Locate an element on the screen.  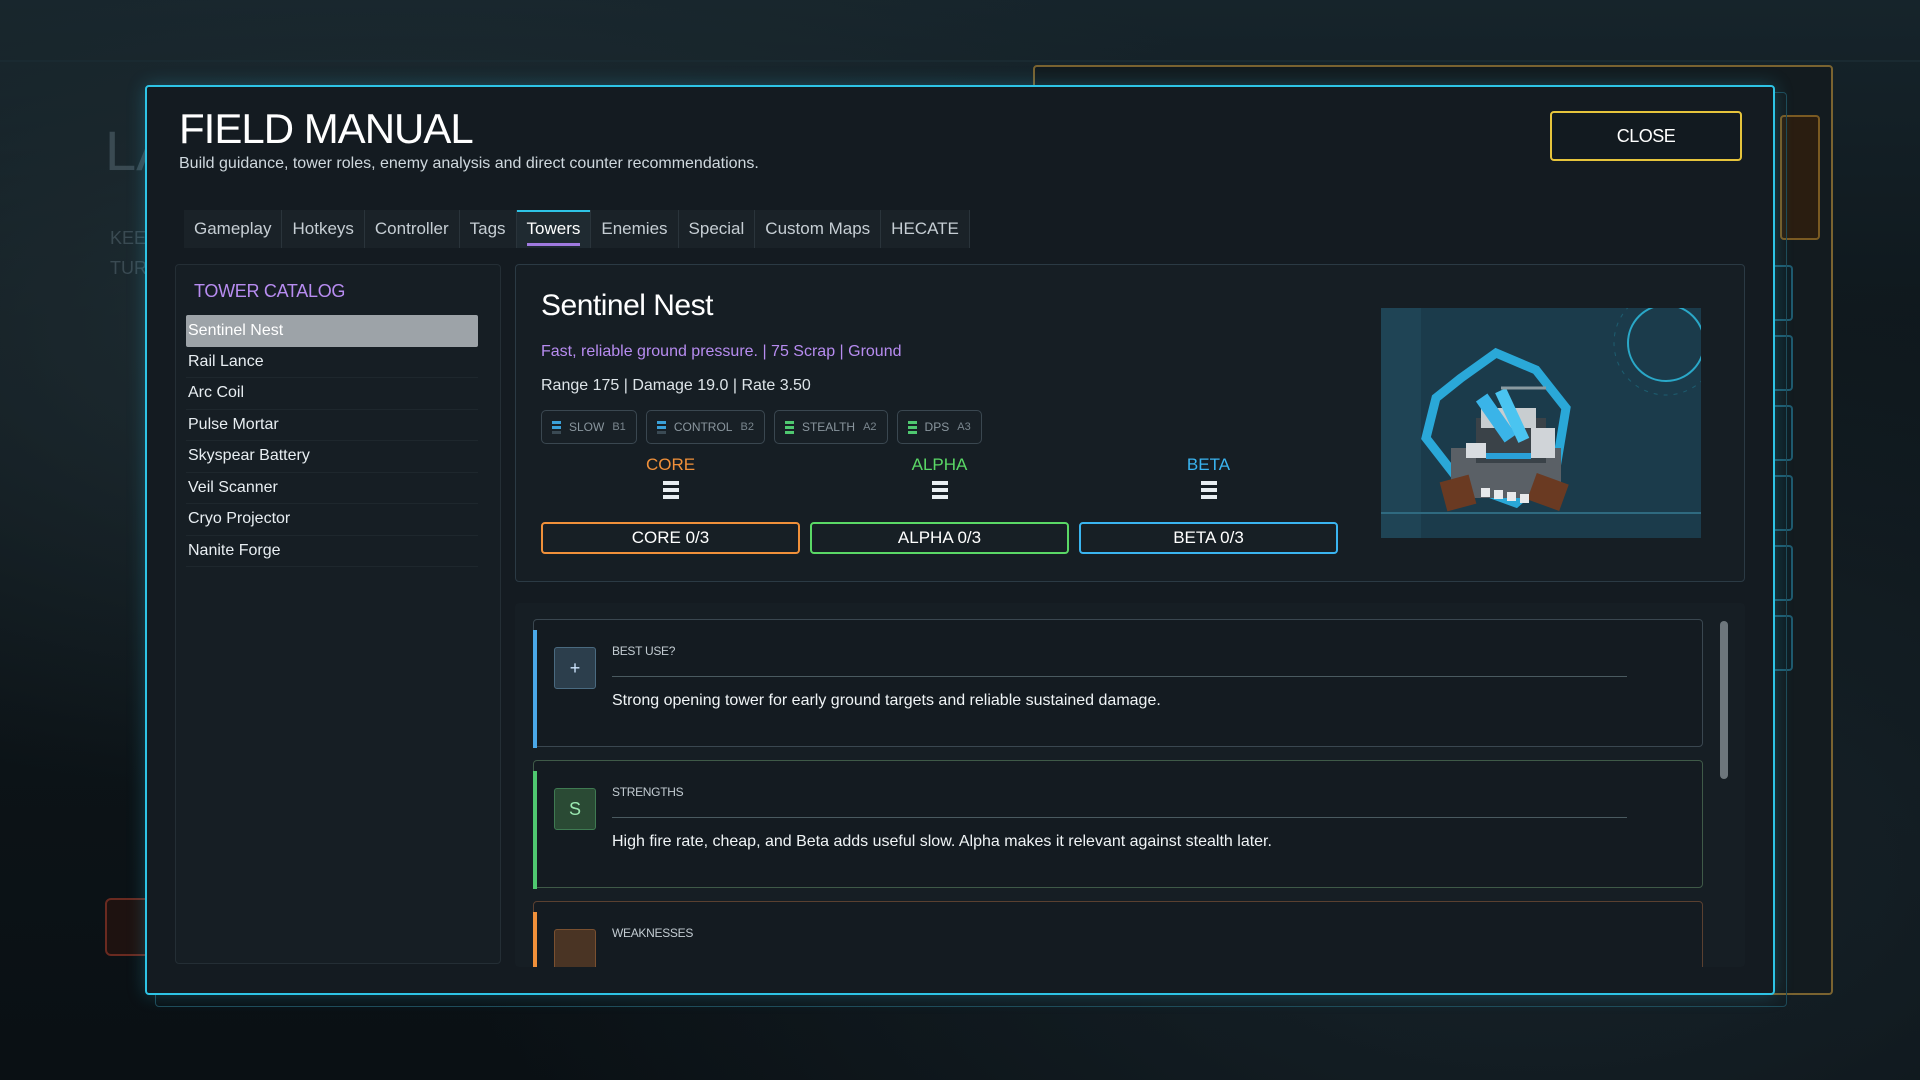
branch-alpha-label: ALPHA is located at coordinates (939, 464).